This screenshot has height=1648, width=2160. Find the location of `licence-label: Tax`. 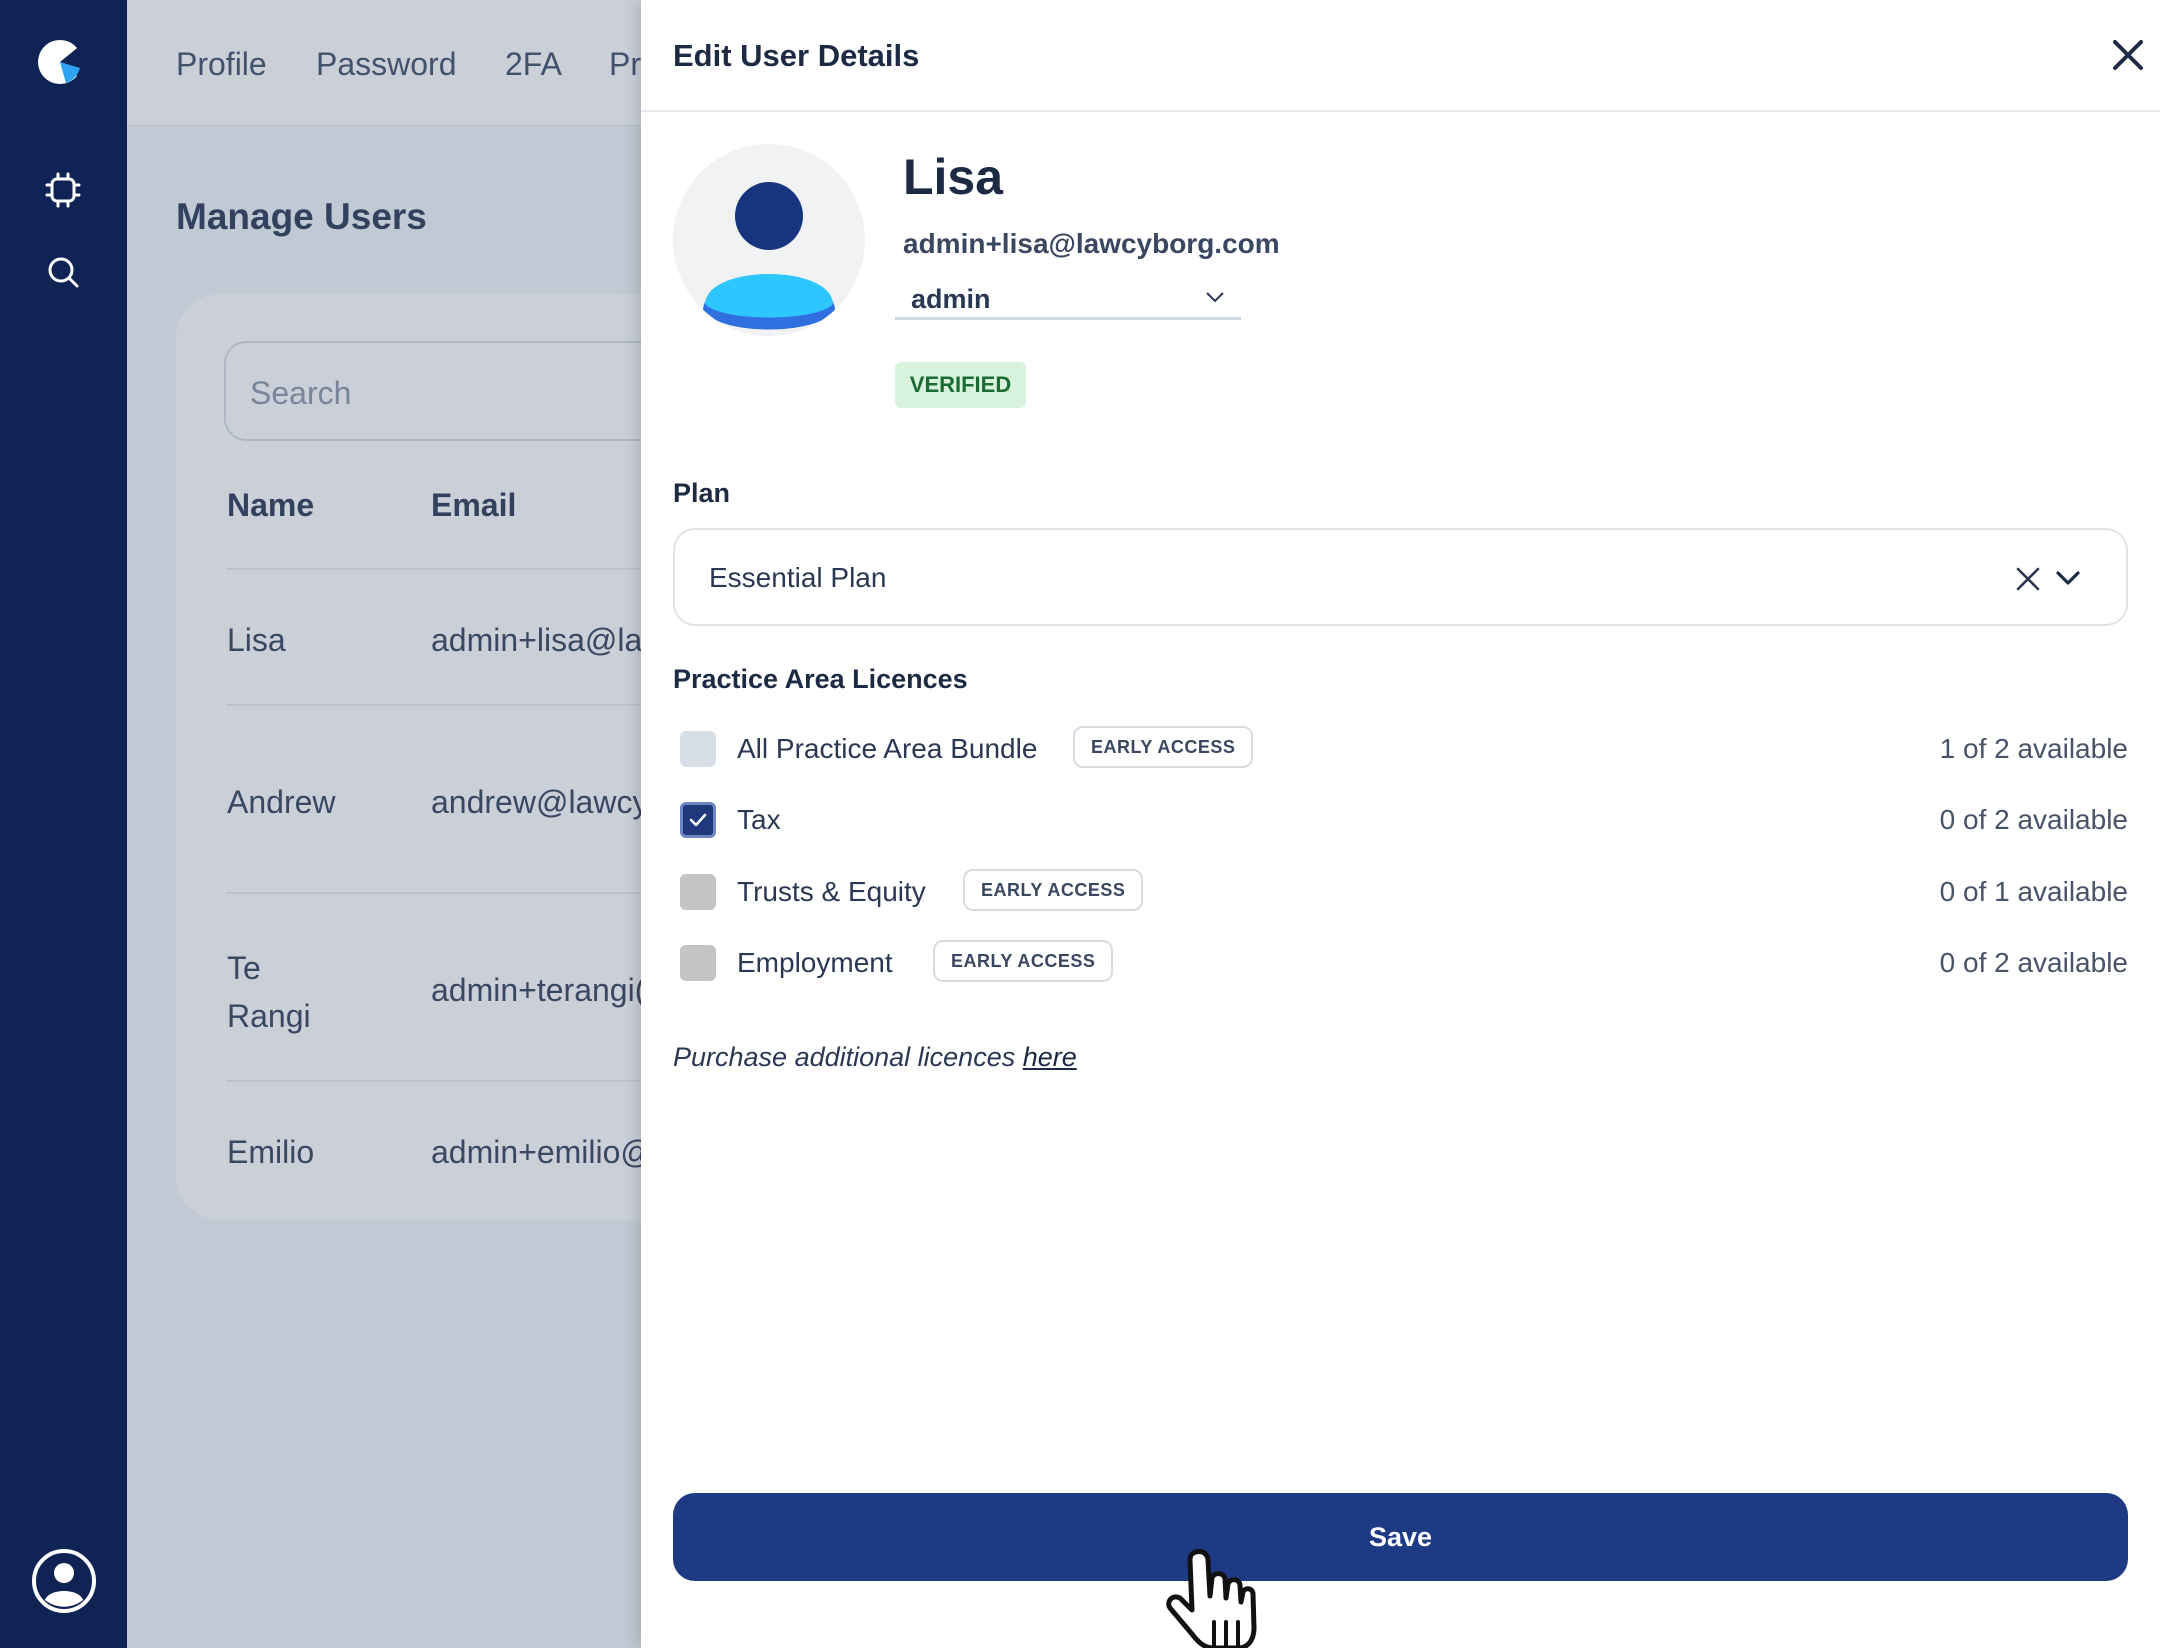

licence-label: Tax is located at coordinates (759, 819).